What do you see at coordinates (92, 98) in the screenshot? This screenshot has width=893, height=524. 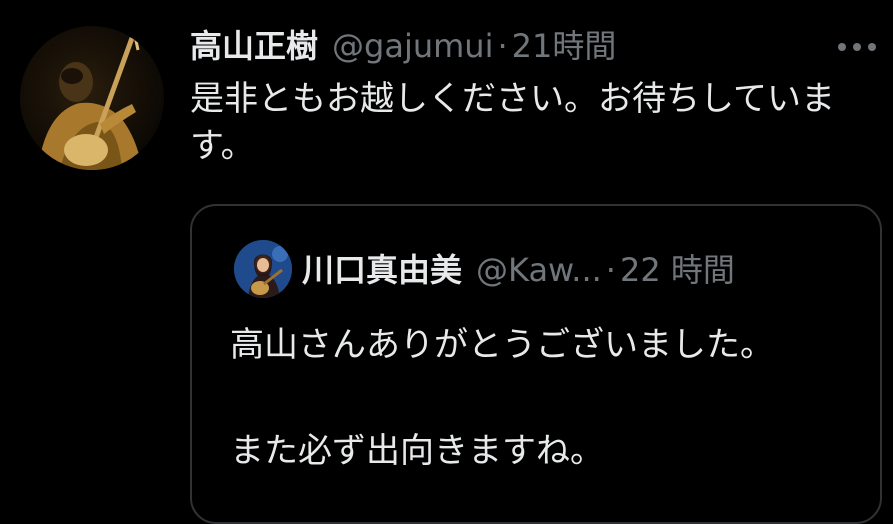 I see `author-avatar` at bounding box center [92, 98].